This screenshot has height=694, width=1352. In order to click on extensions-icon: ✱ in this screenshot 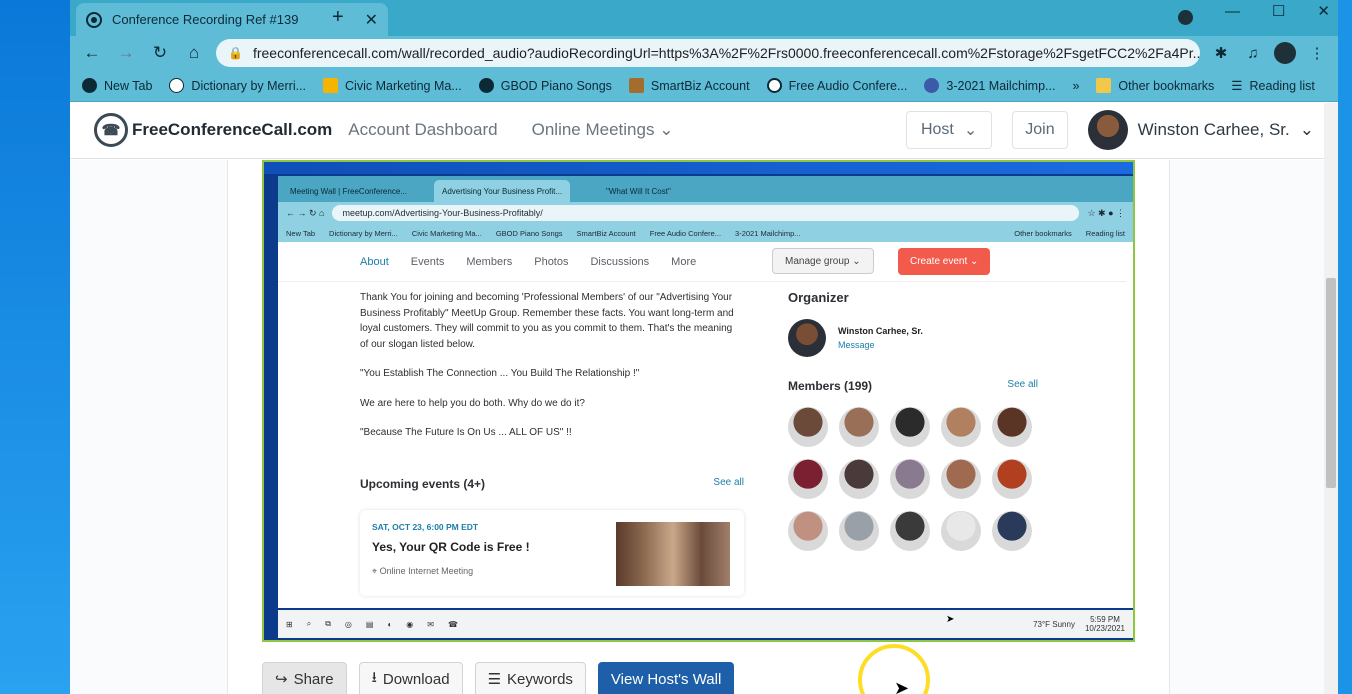, I will do `click(1221, 53)`.